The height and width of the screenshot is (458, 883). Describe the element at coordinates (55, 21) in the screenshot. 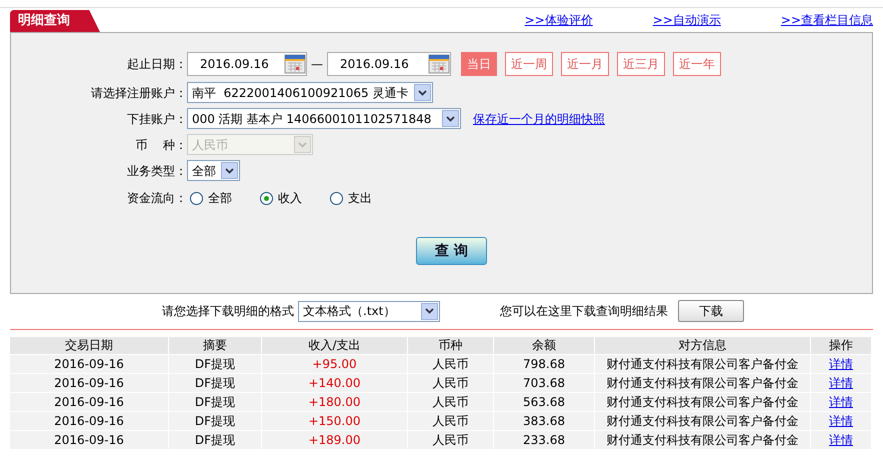

I see `section-tab: 明细查询` at that location.